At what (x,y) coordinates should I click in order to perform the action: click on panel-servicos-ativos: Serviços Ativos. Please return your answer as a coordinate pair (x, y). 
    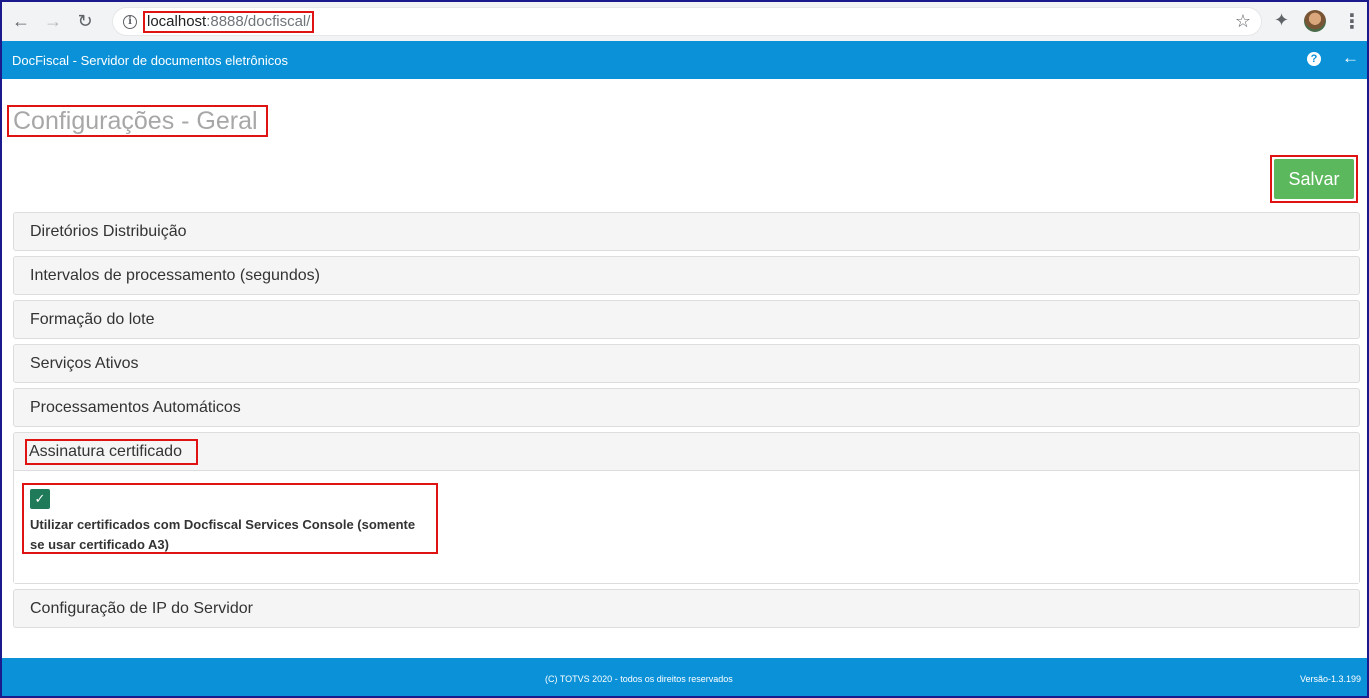
    Looking at the image, I should click on (686, 363).